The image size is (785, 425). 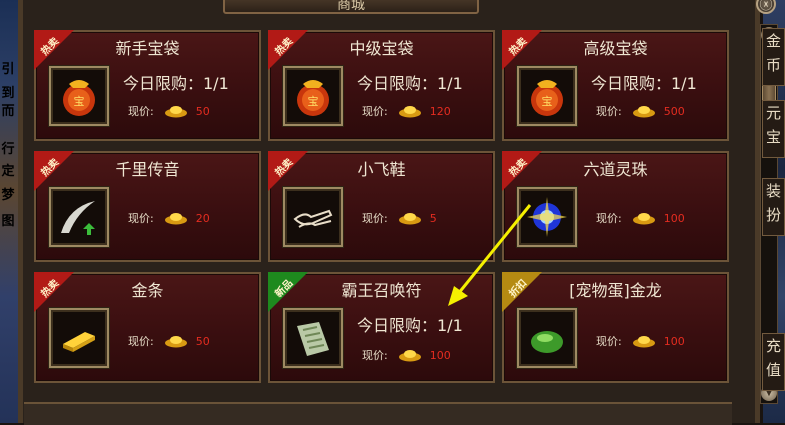 I want to click on shop-item-card: 热卖 高级宝袋 宝 今日限购：1/1 现价: 500, so click(x=615, y=85).